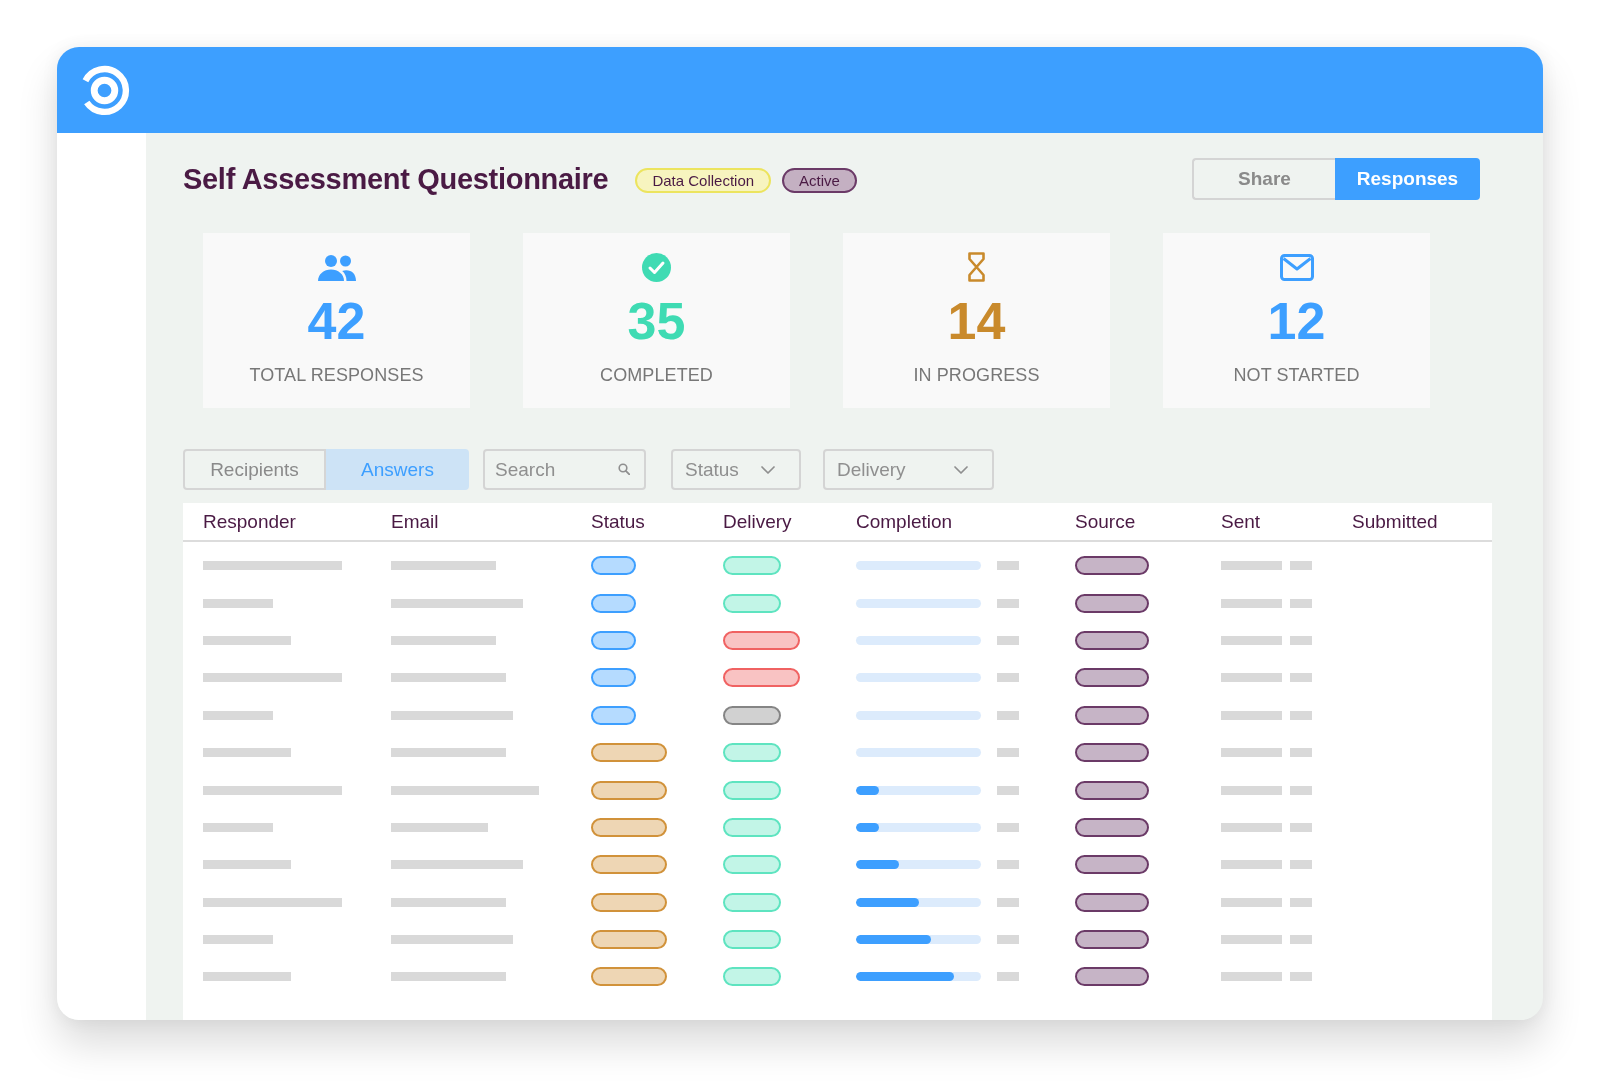 The width and height of the screenshot is (1600, 1090). Describe the element at coordinates (976, 321) in the screenshot. I see `stat-value: 14` at that location.